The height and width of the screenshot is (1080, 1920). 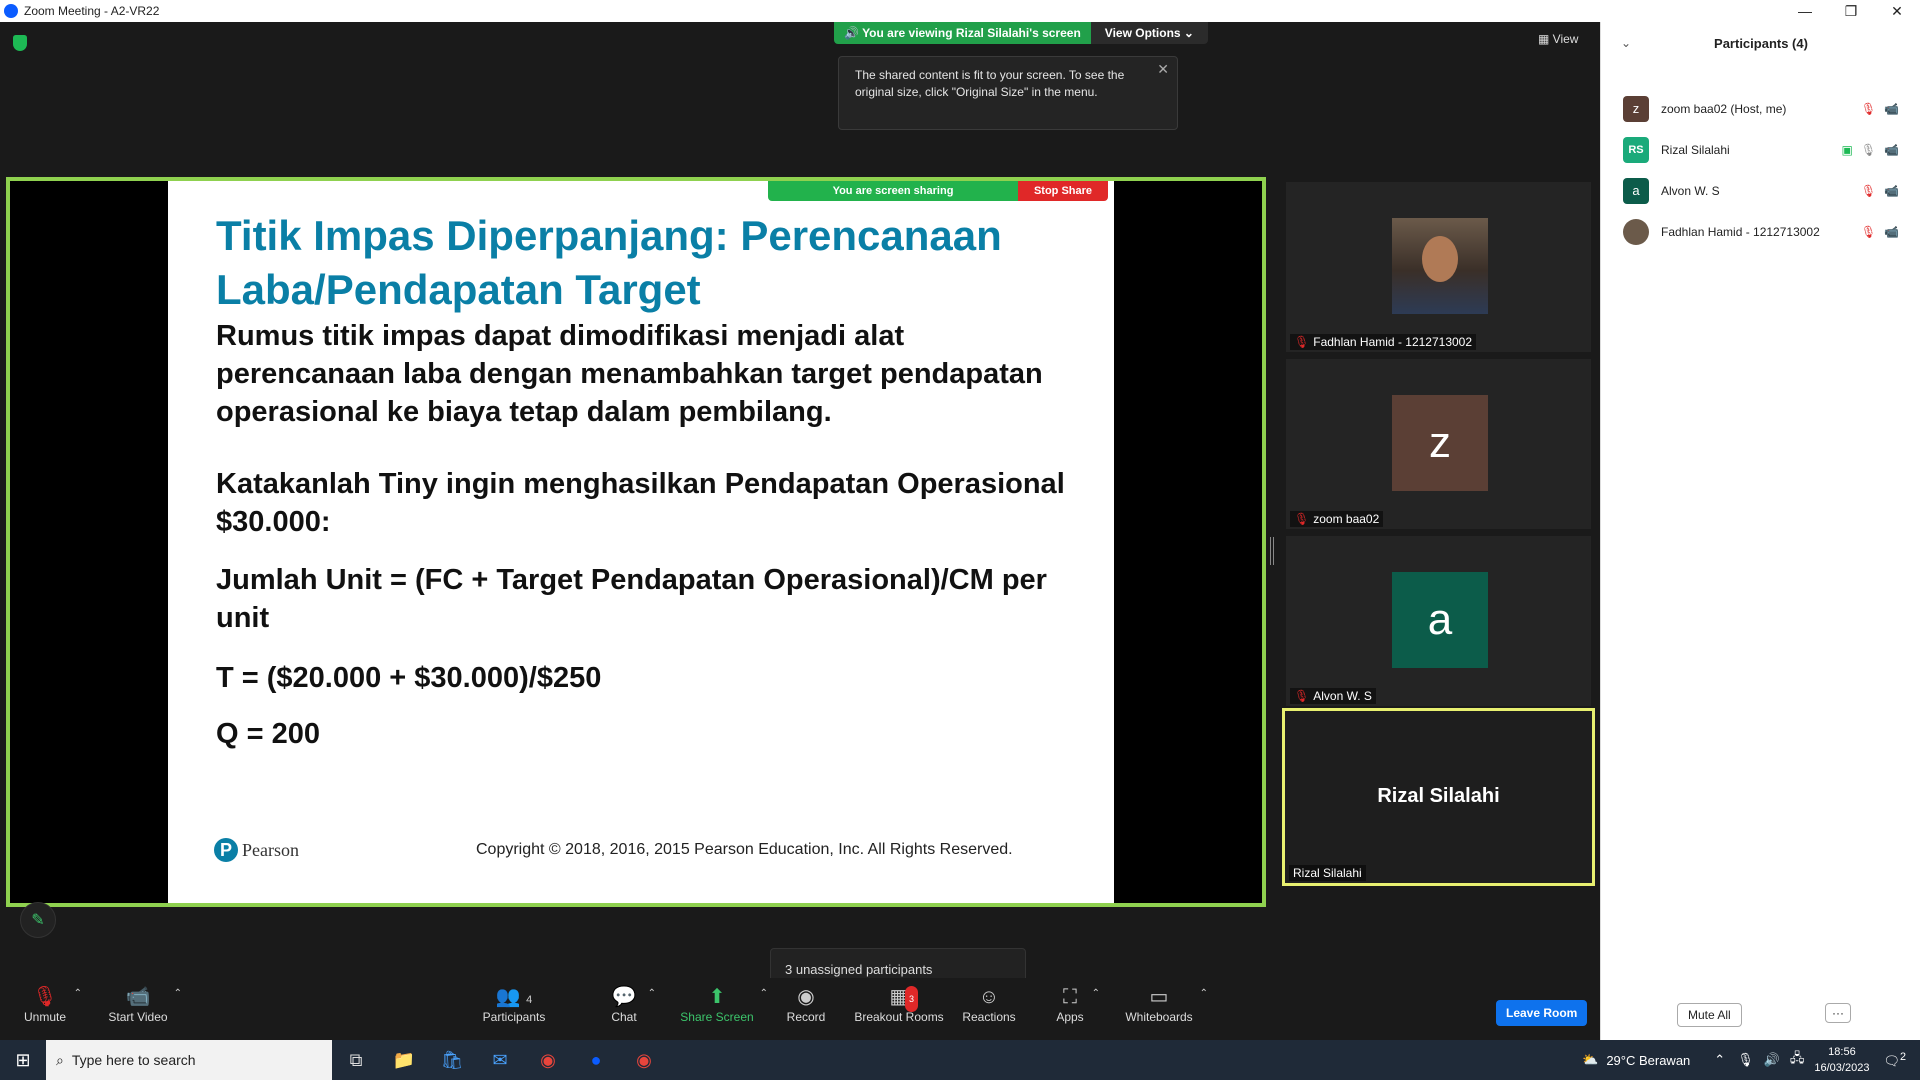 What do you see at coordinates (806, 1017) in the screenshot?
I see `record-label: Record` at bounding box center [806, 1017].